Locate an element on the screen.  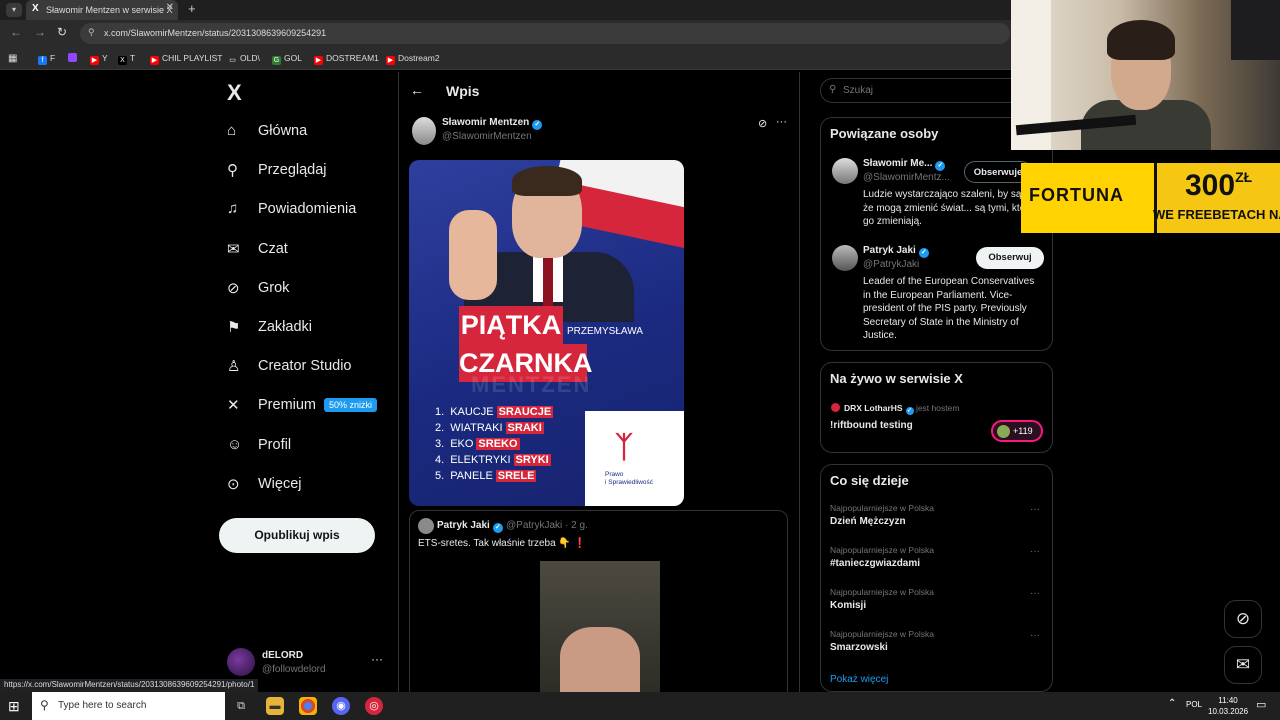
sidebar-item: ⊘ Grok is located at coordinates (258, 288).